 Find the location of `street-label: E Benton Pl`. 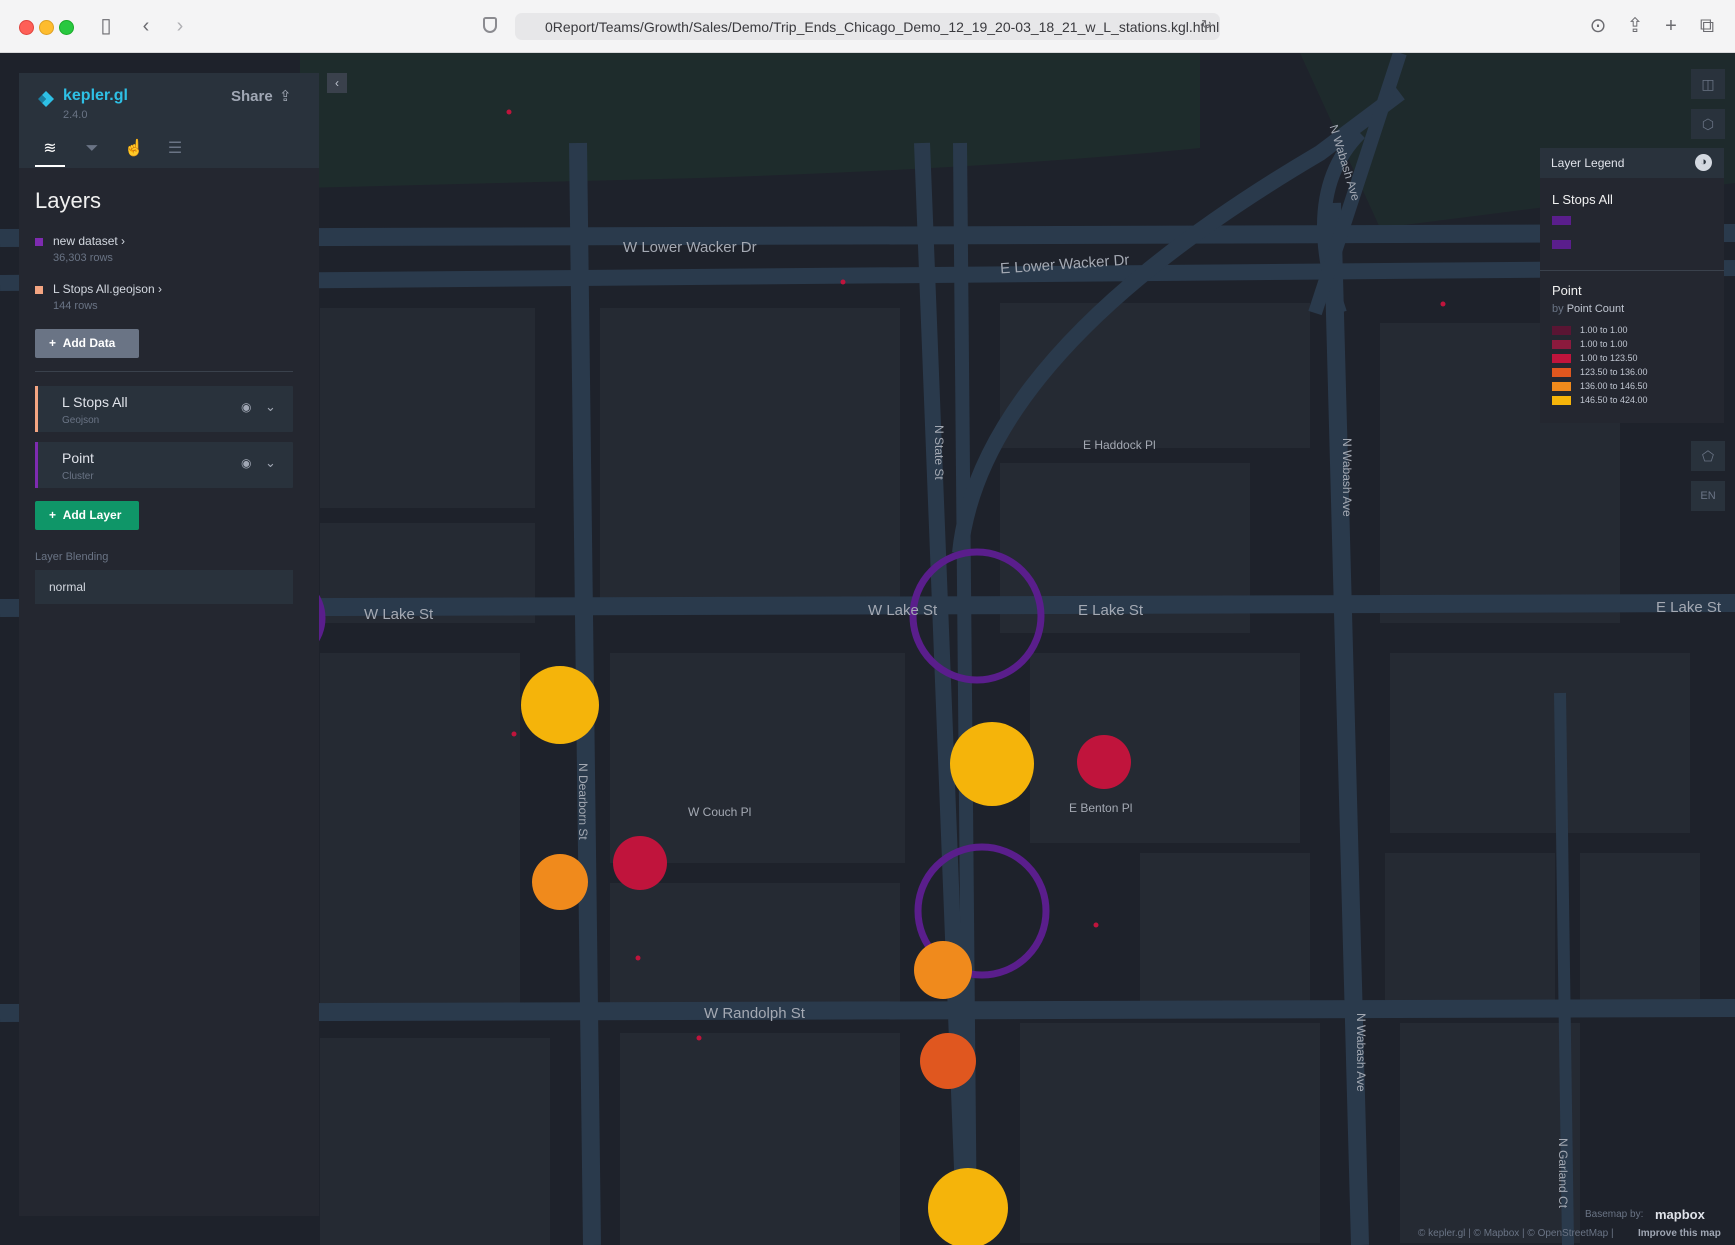

street-label: E Benton Pl is located at coordinates (1101, 808).